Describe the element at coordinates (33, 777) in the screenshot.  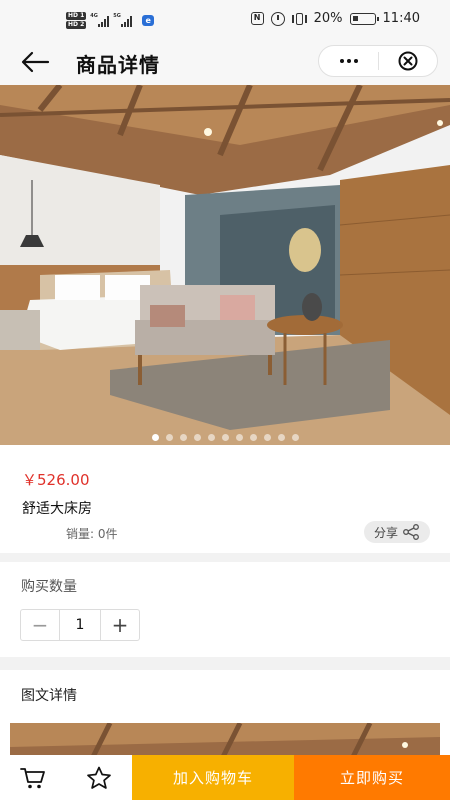
I see `cart-icon` at that location.